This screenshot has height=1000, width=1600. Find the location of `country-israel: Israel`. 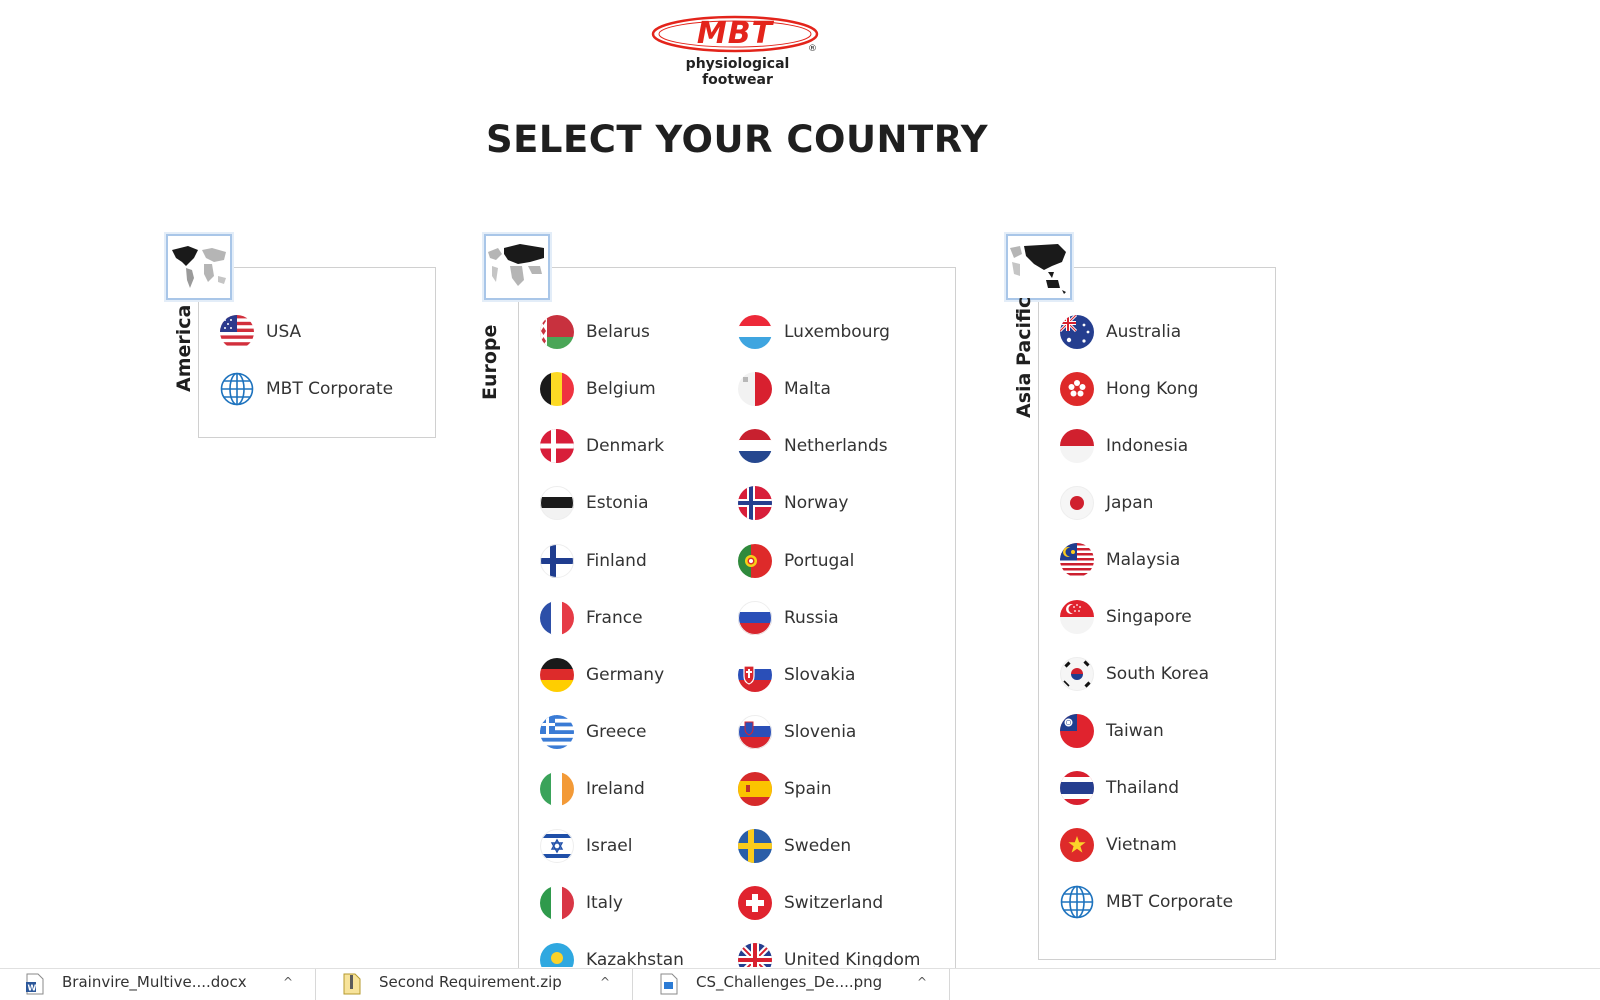

country-israel: Israel is located at coordinates (586, 846).